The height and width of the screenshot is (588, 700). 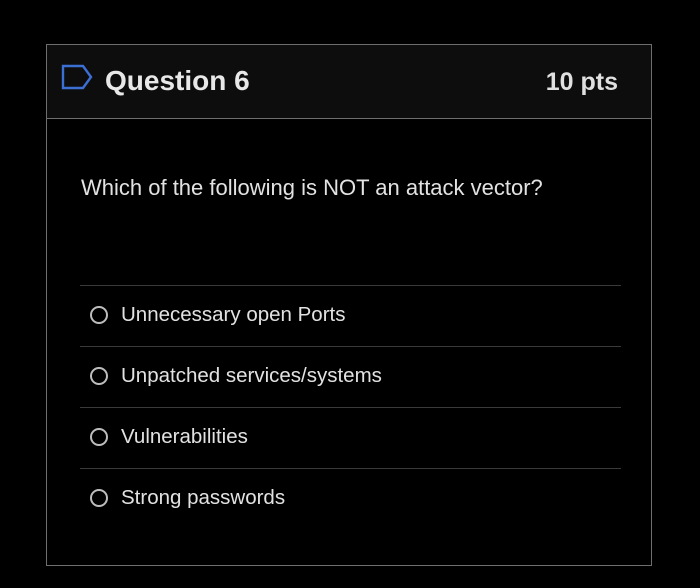 What do you see at coordinates (203, 498) in the screenshot?
I see `answer-label: Strong passwords` at bounding box center [203, 498].